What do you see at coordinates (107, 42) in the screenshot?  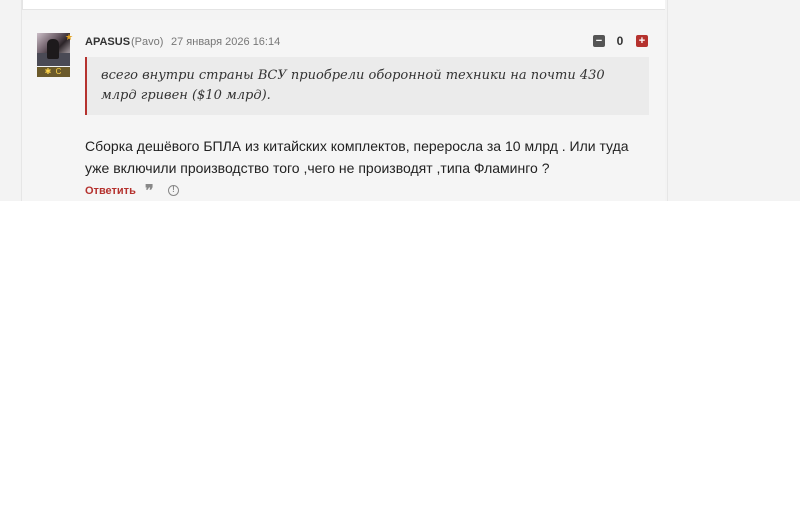 I see `author-username: APASUS` at bounding box center [107, 42].